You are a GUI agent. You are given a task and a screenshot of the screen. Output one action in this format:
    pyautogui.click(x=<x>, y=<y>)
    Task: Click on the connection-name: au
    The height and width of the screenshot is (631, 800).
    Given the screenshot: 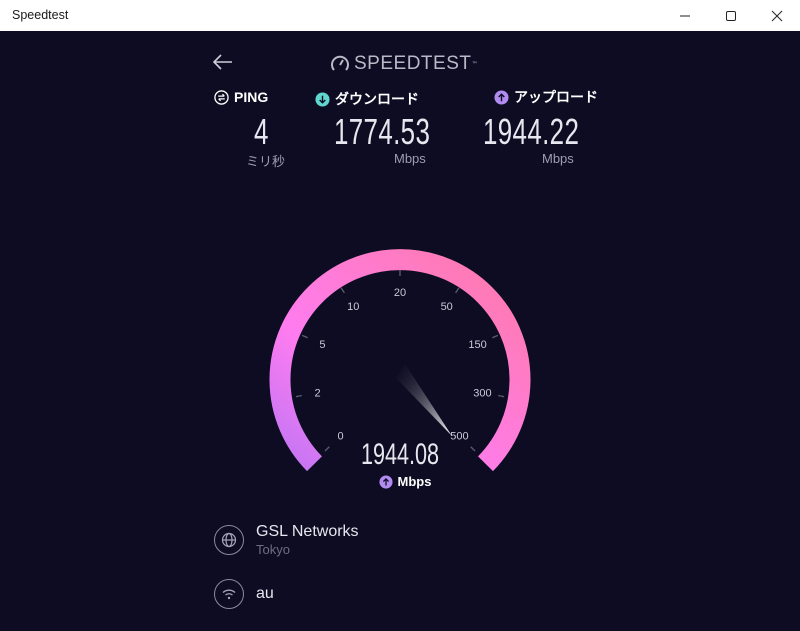 What is the action you would take?
    pyautogui.click(x=265, y=593)
    